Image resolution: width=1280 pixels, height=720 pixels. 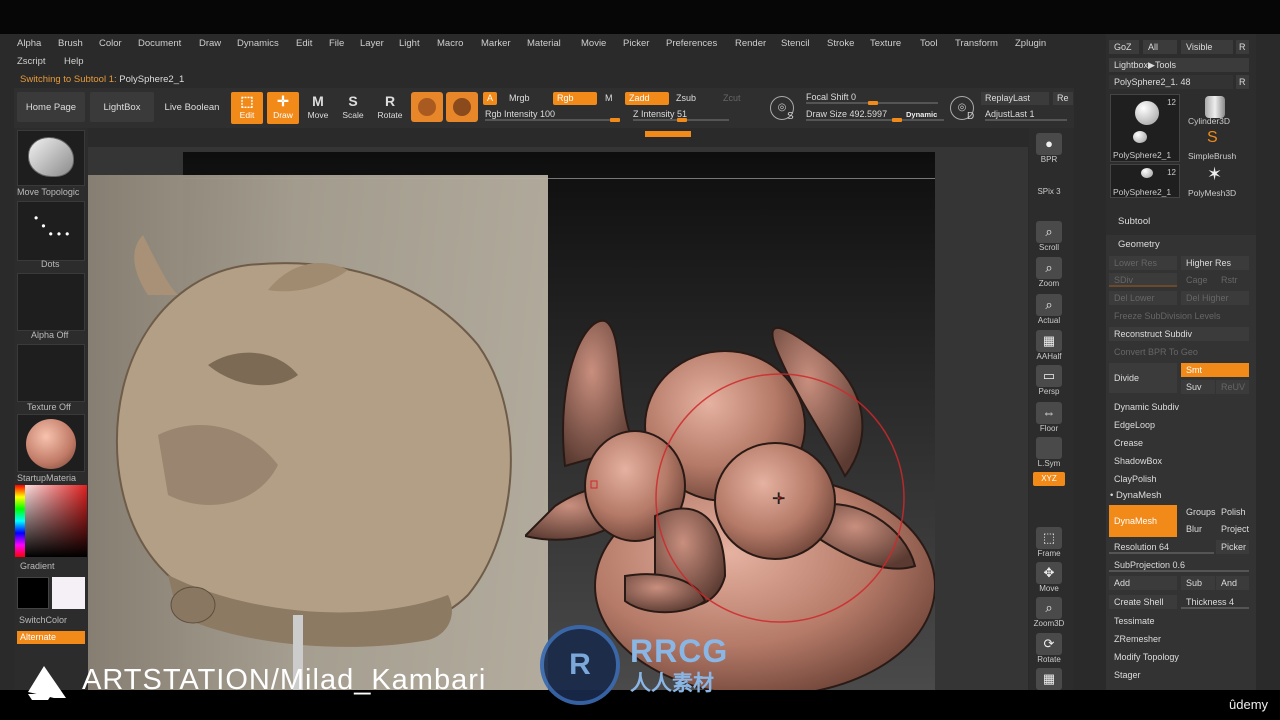 I want to click on tool-thumb-polysphere-2: 12 PolySphere2_1, so click(x=1145, y=181).